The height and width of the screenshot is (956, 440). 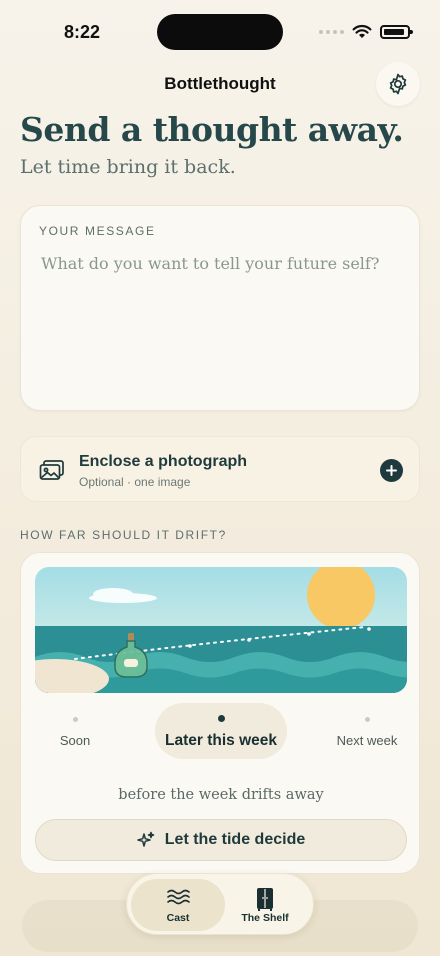 I want to click on status-bar: 8:22, so click(x=220, y=30).